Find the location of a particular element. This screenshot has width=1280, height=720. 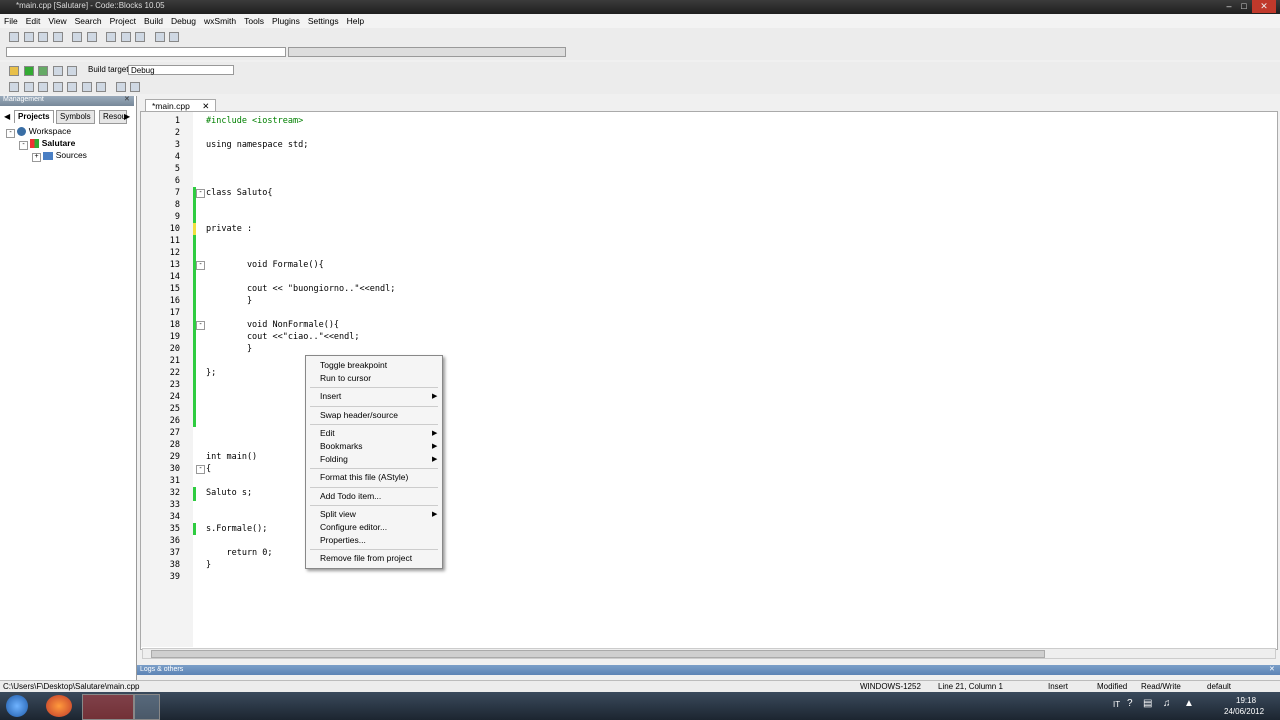

menu-item-swap-header-source: Swap header/source is located at coordinates (359, 415).